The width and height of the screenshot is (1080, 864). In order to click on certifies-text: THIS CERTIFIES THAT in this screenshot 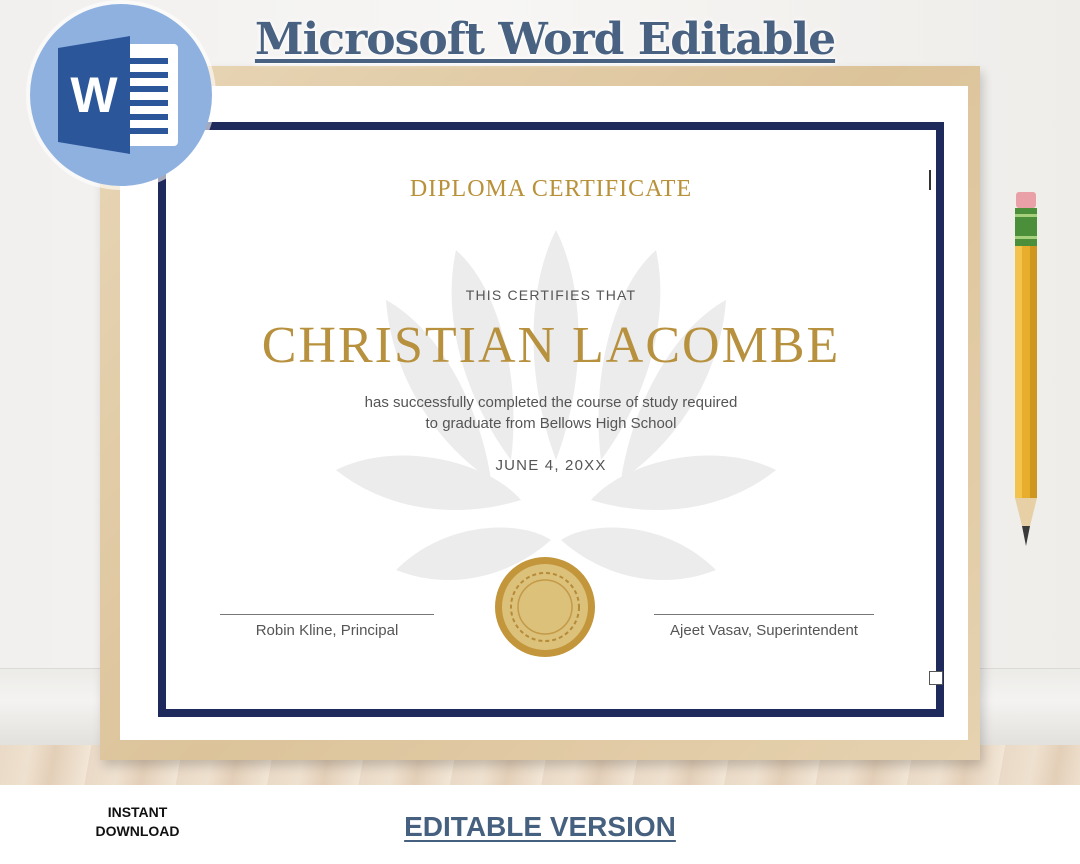, I will do `click(551, 295)`.